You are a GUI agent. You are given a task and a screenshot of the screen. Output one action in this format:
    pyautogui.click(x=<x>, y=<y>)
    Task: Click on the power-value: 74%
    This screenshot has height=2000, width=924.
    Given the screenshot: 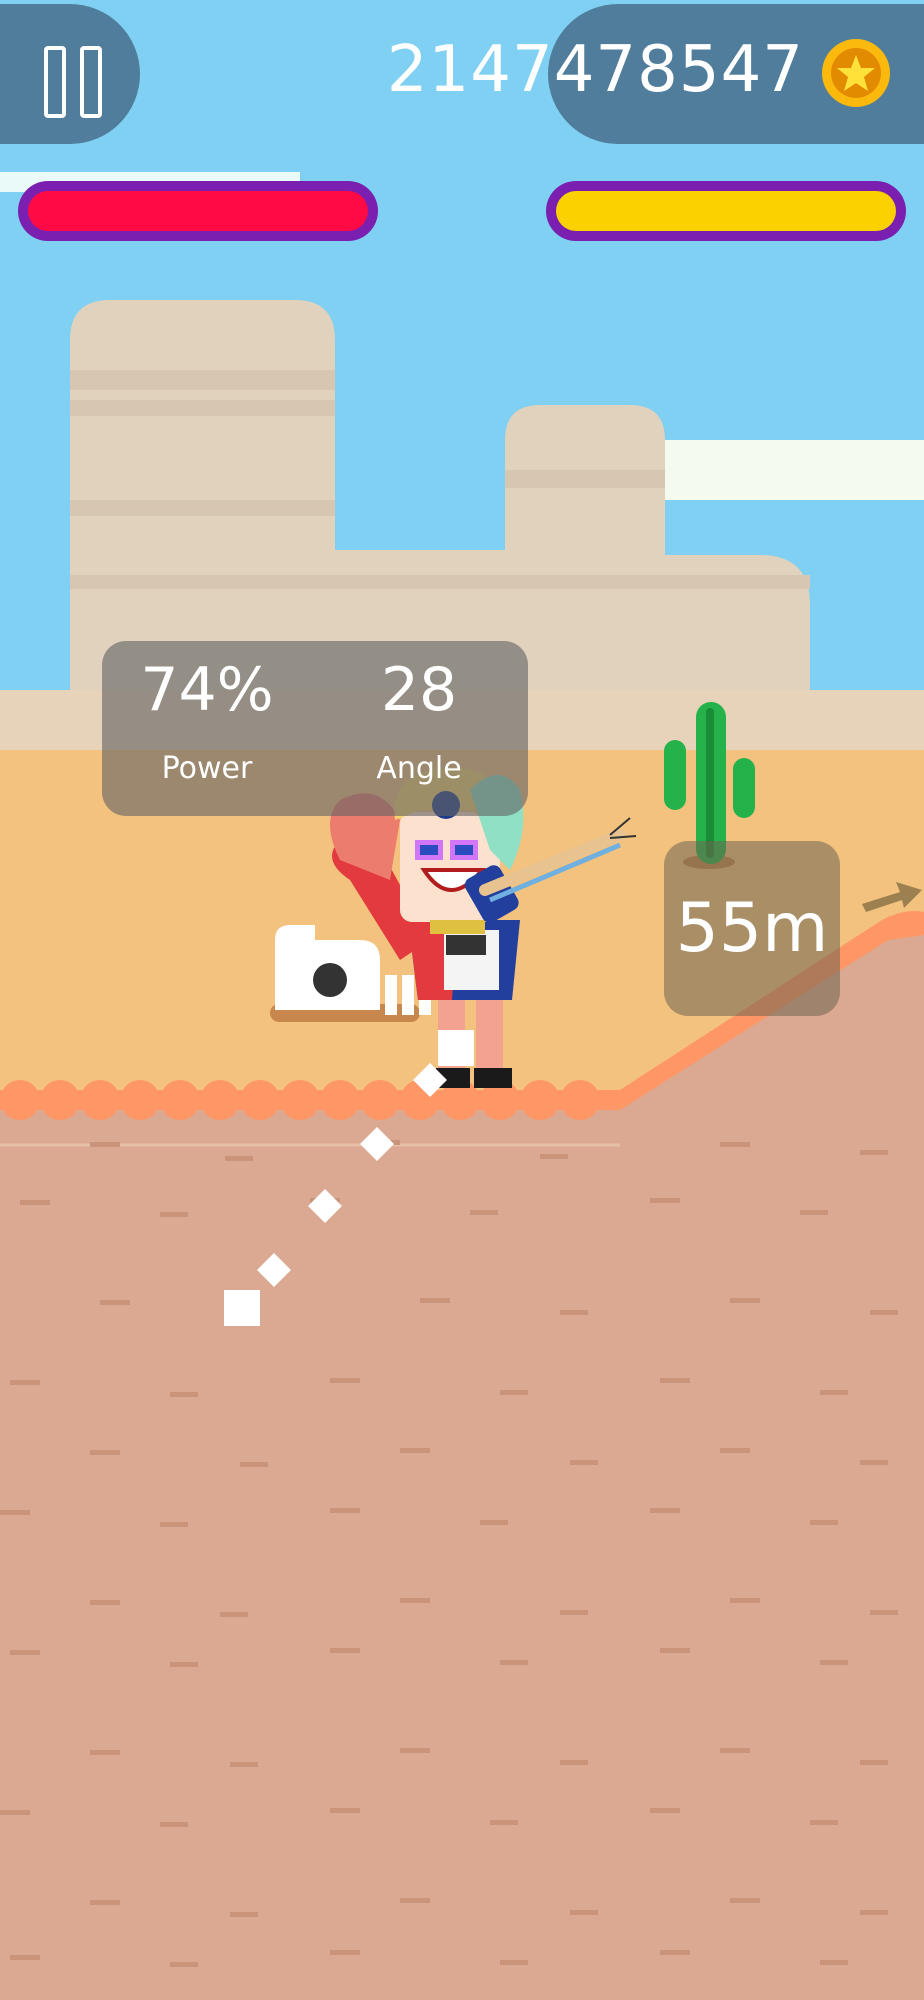 What is the action you would take?
    pyautogui.click(x=207, y=690)
    